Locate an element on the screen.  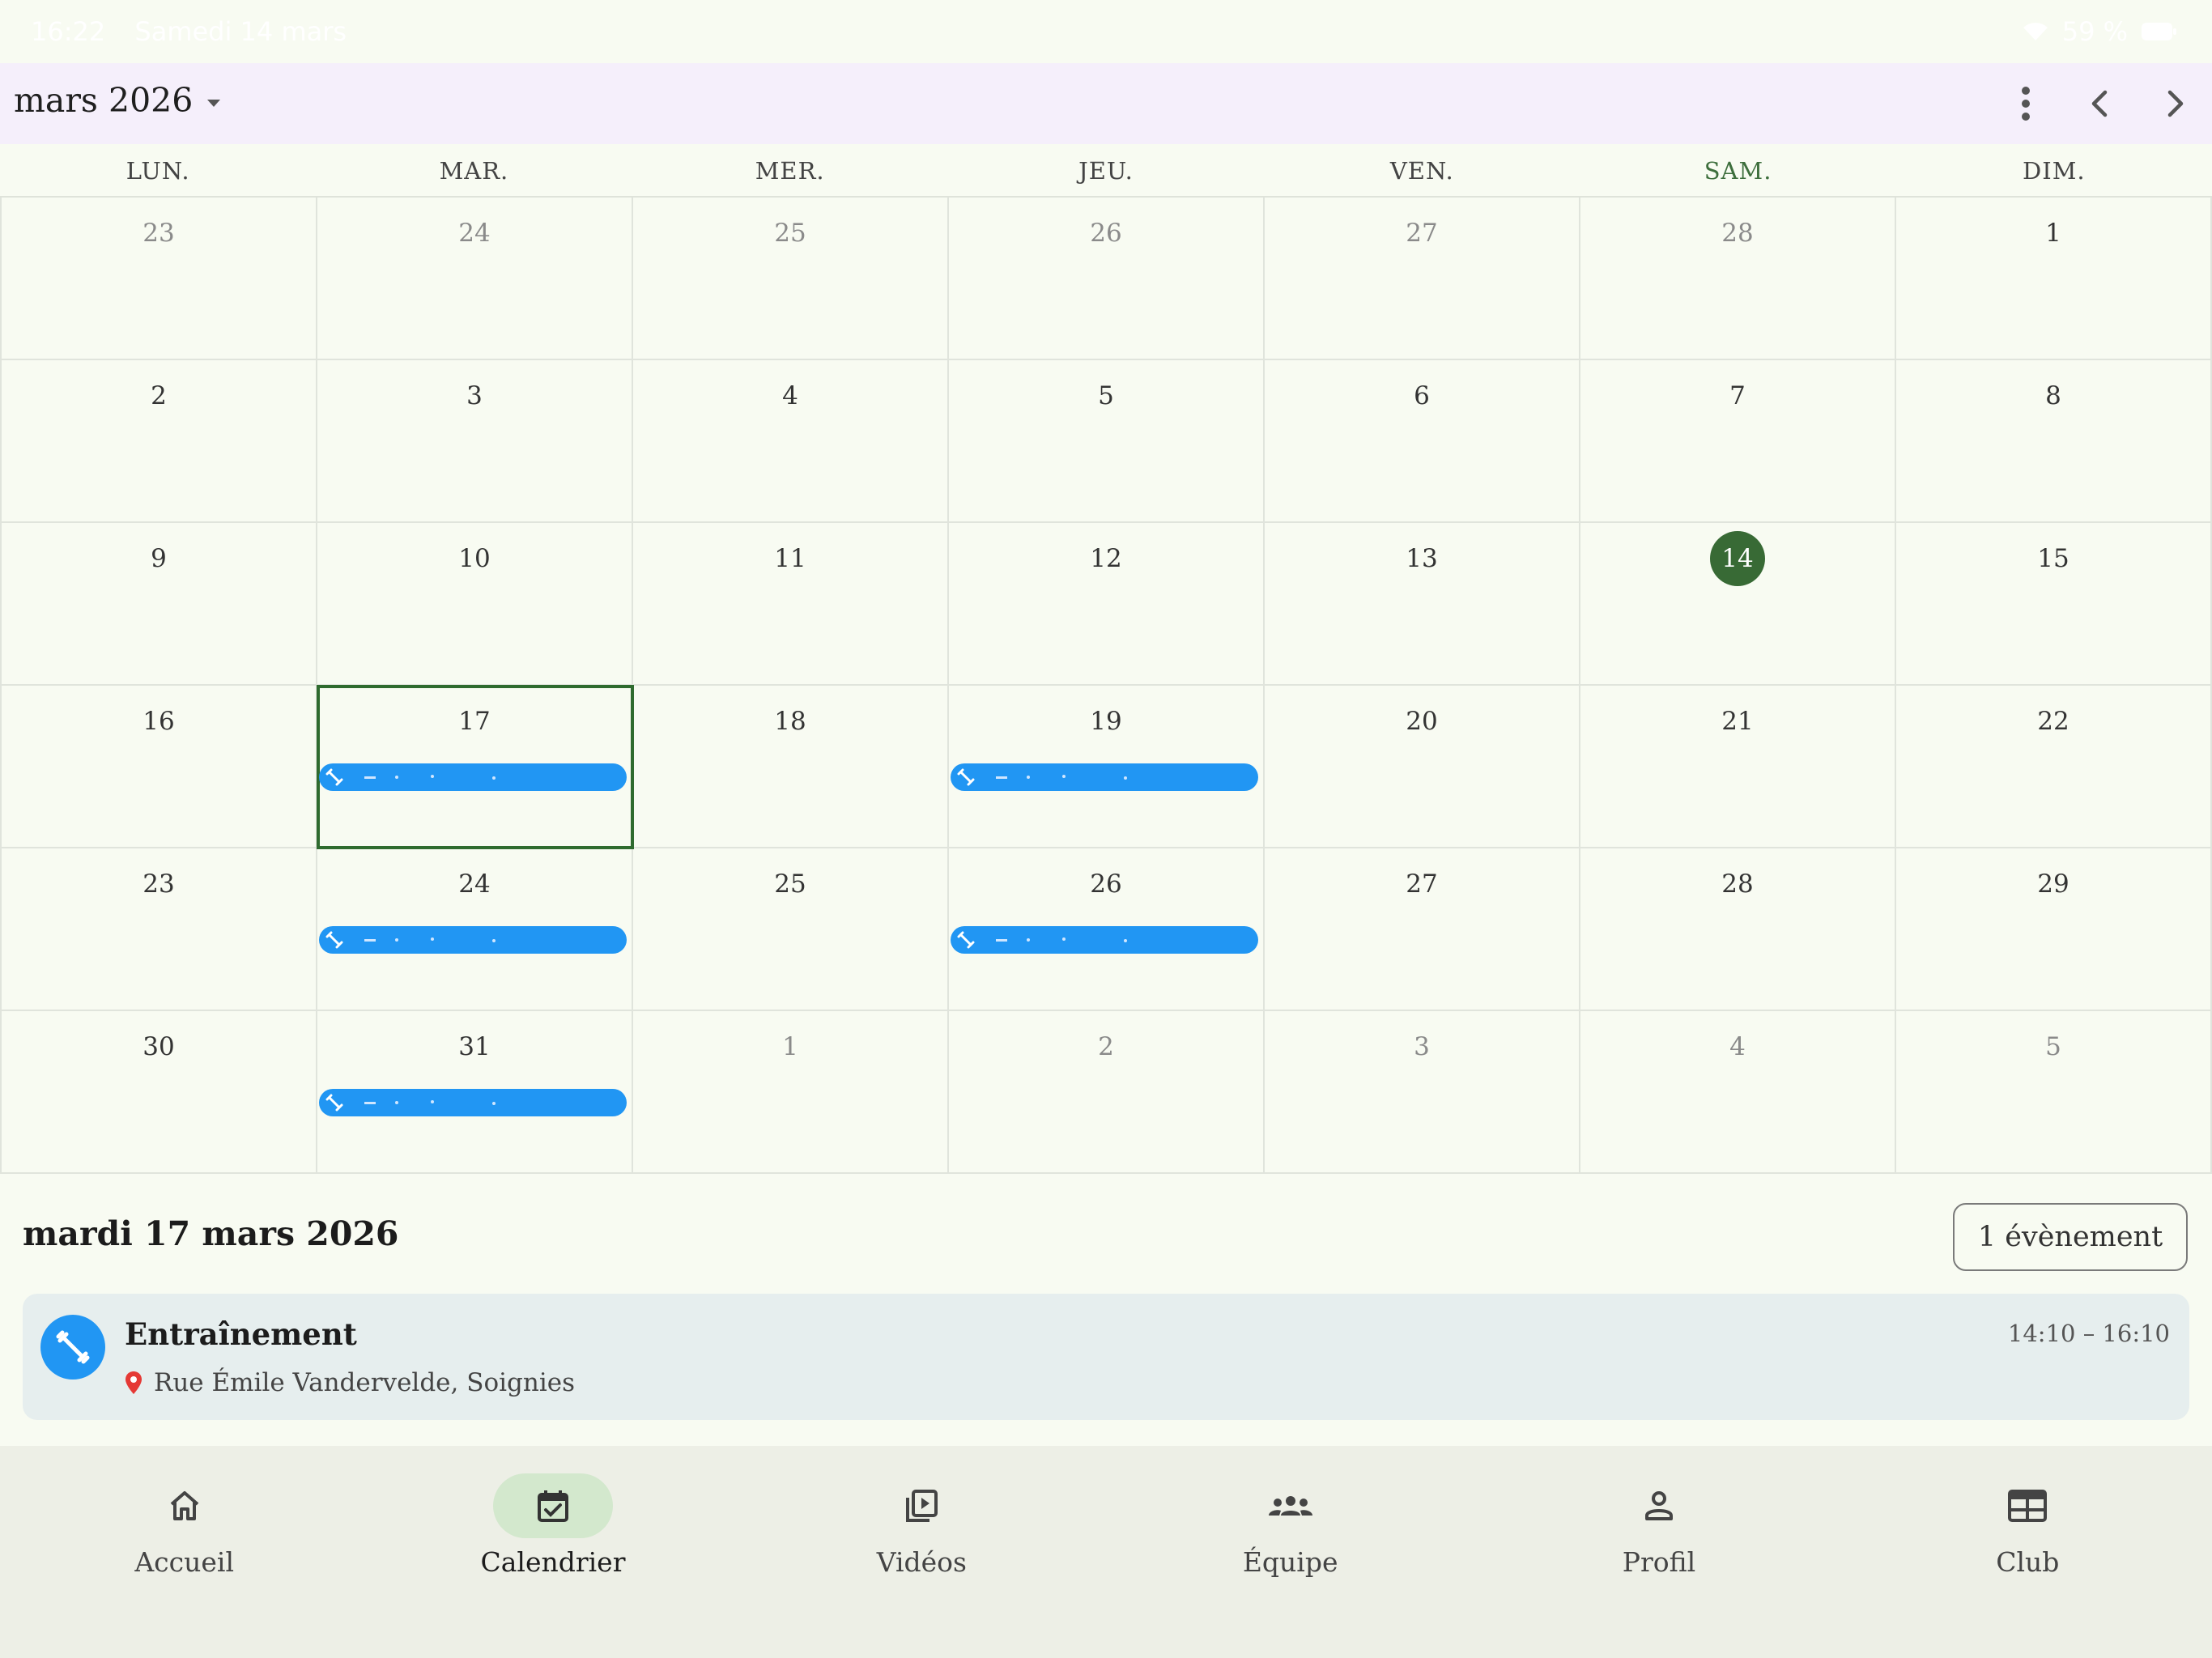
date-number: 26 is located at coordinates (1106, 233).